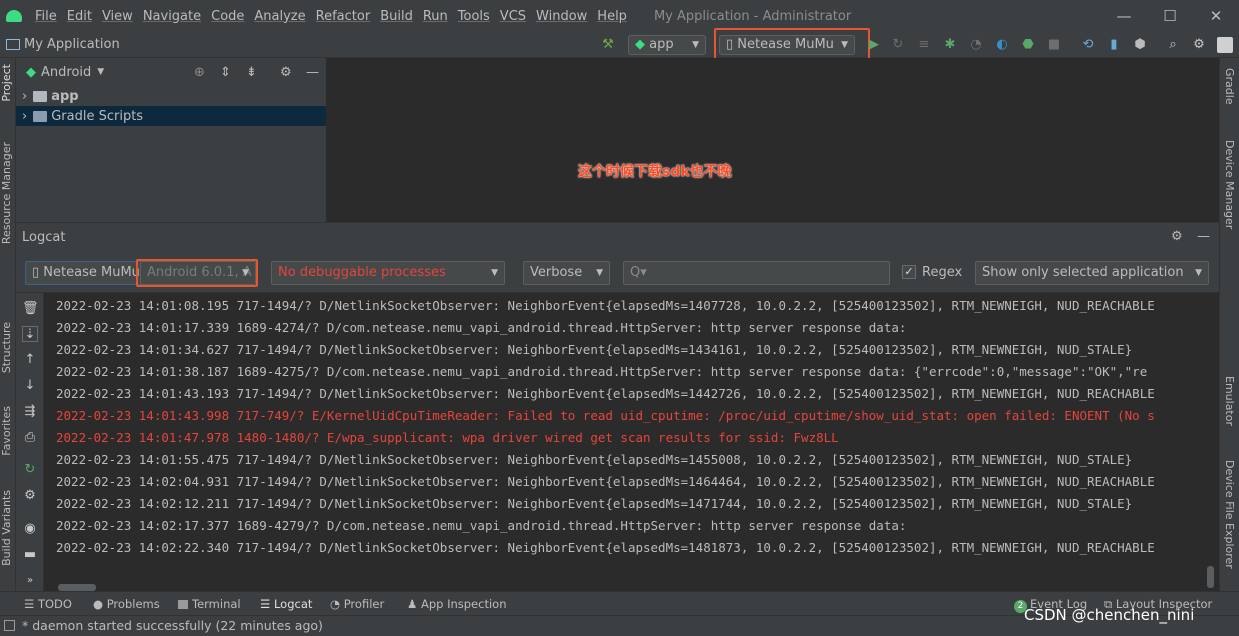  Describe the element at coordinates (435, 16) in the screenshot. I see `menu-run: Run` at that location.